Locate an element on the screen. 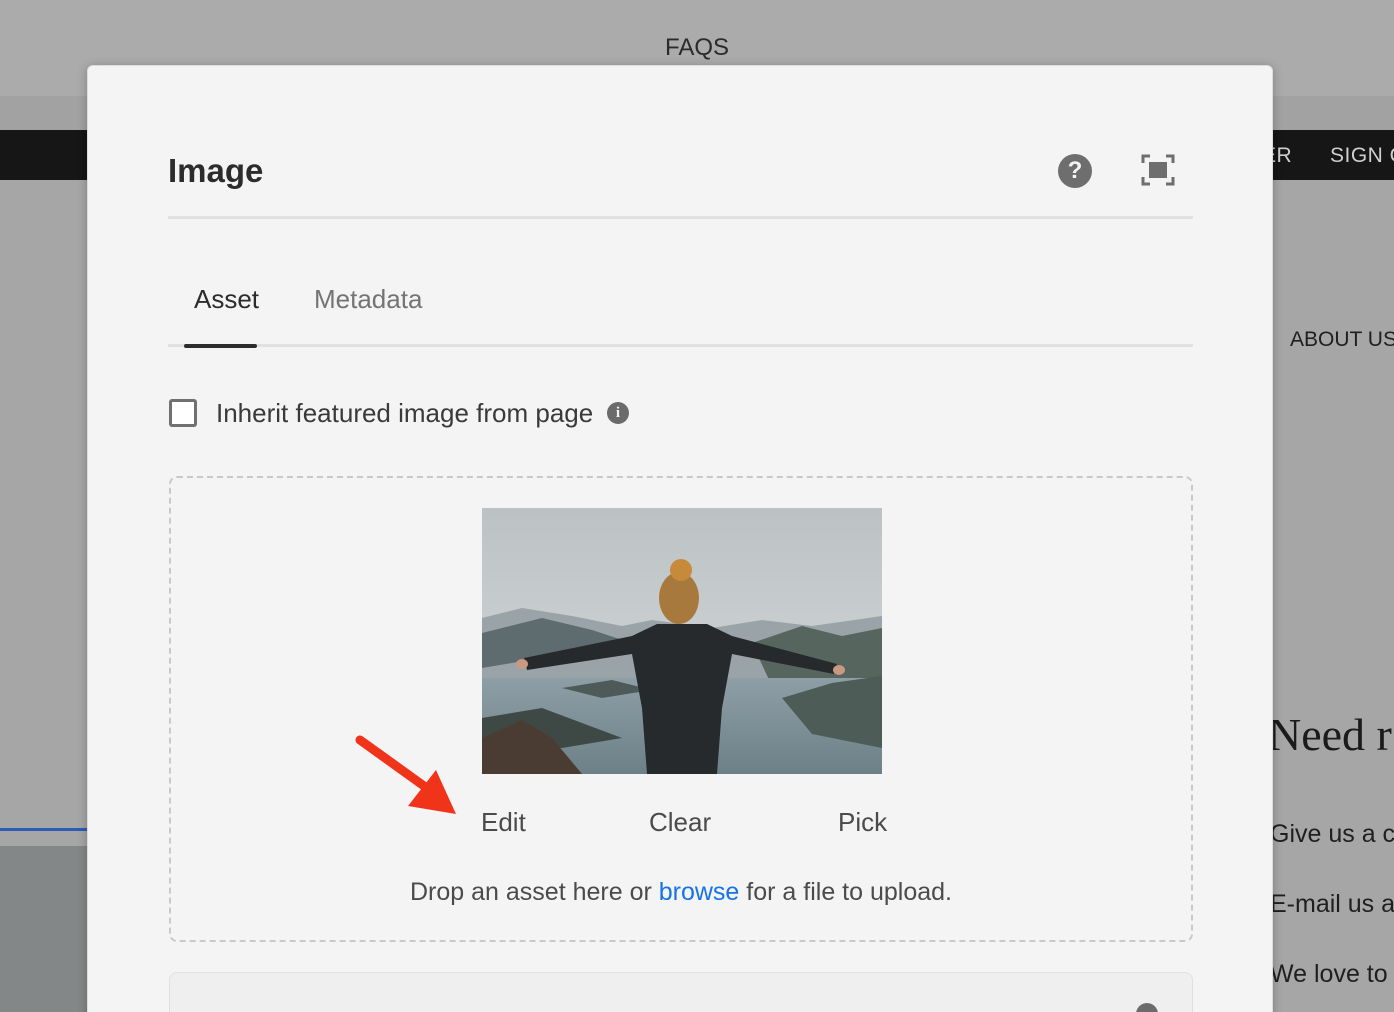  pick-button: Pick is located at coordinates (862, 822).